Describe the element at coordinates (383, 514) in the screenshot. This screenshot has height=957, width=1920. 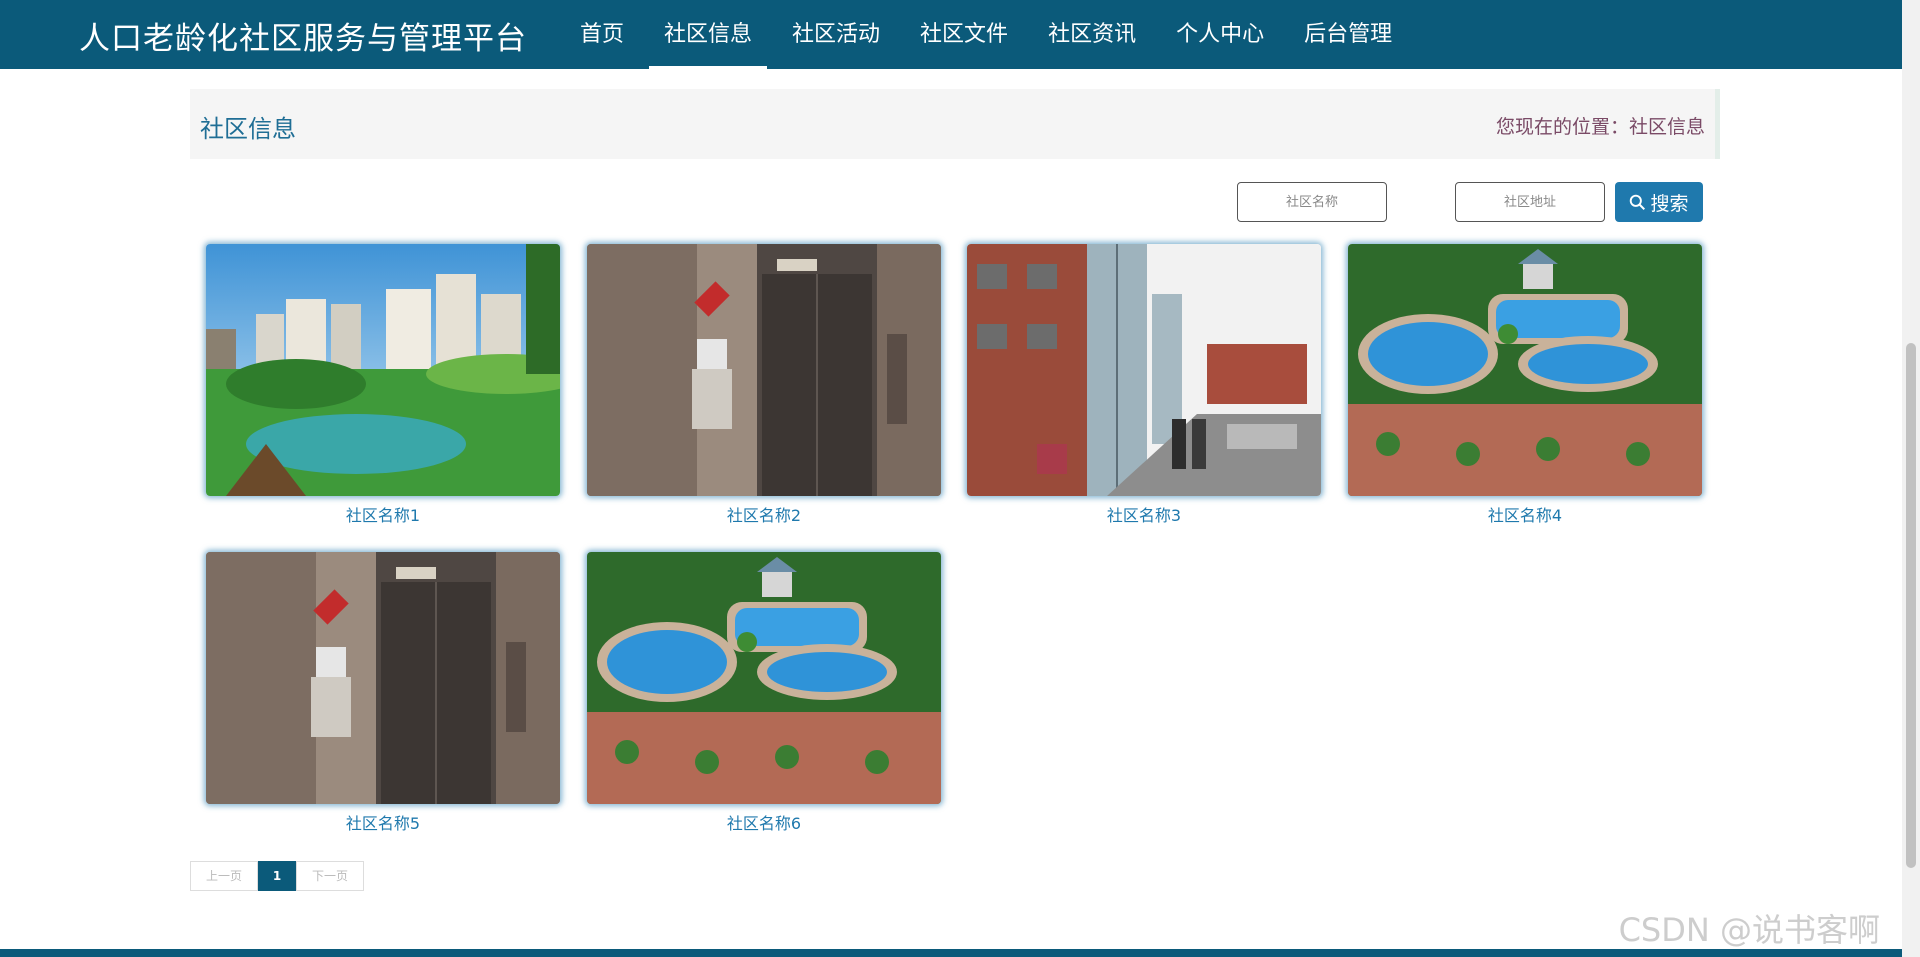
I see `community-name-label: 社区名称1` at that location.